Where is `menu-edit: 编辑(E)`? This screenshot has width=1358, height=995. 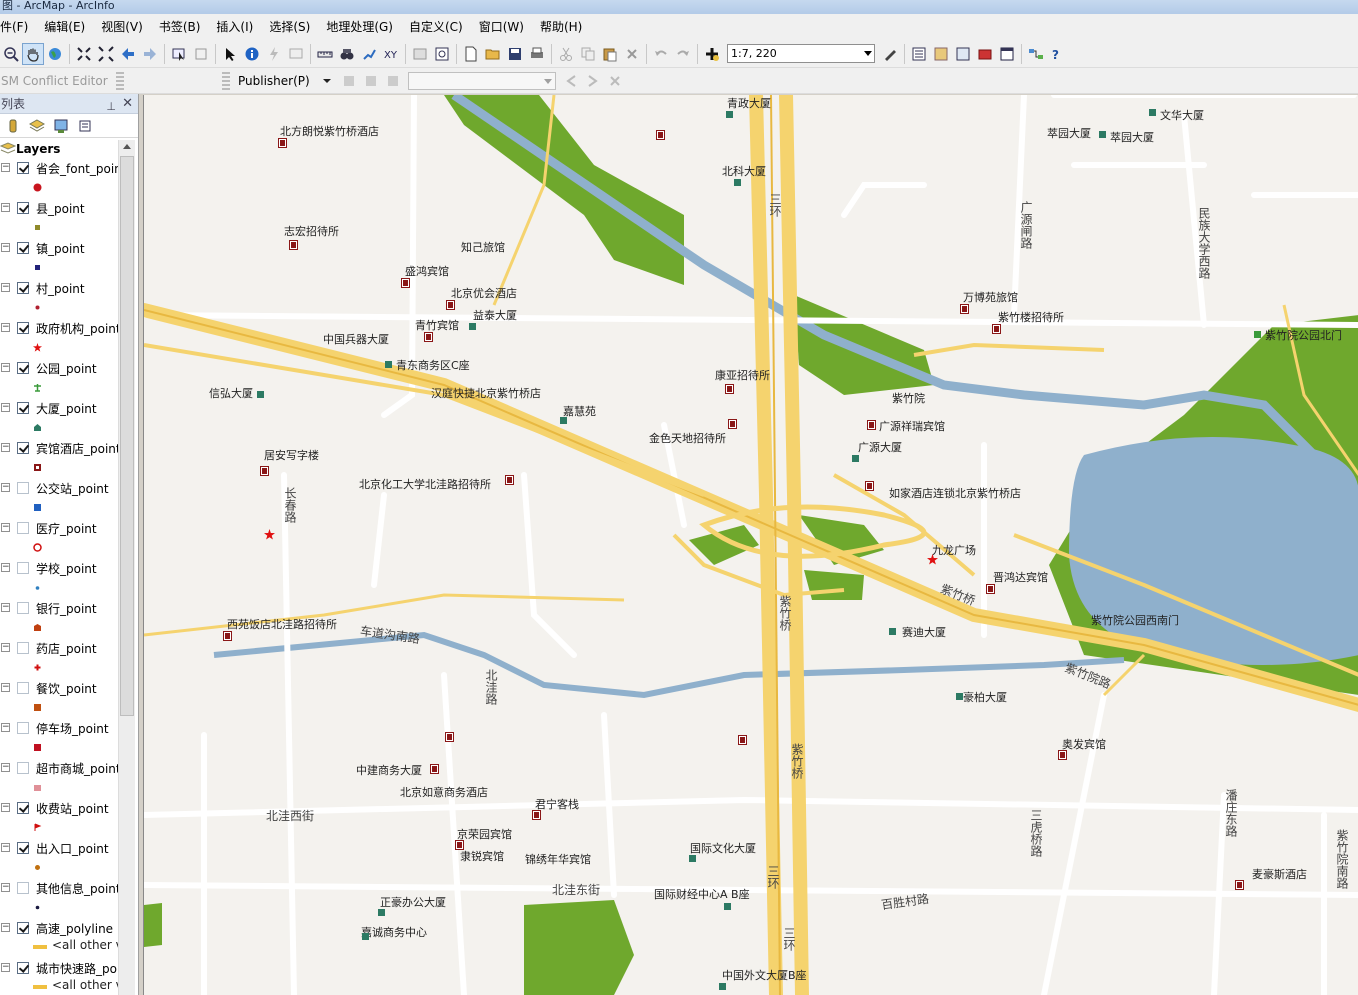 menu-edit: 编辑(E) is located at coordinates (64, 27).